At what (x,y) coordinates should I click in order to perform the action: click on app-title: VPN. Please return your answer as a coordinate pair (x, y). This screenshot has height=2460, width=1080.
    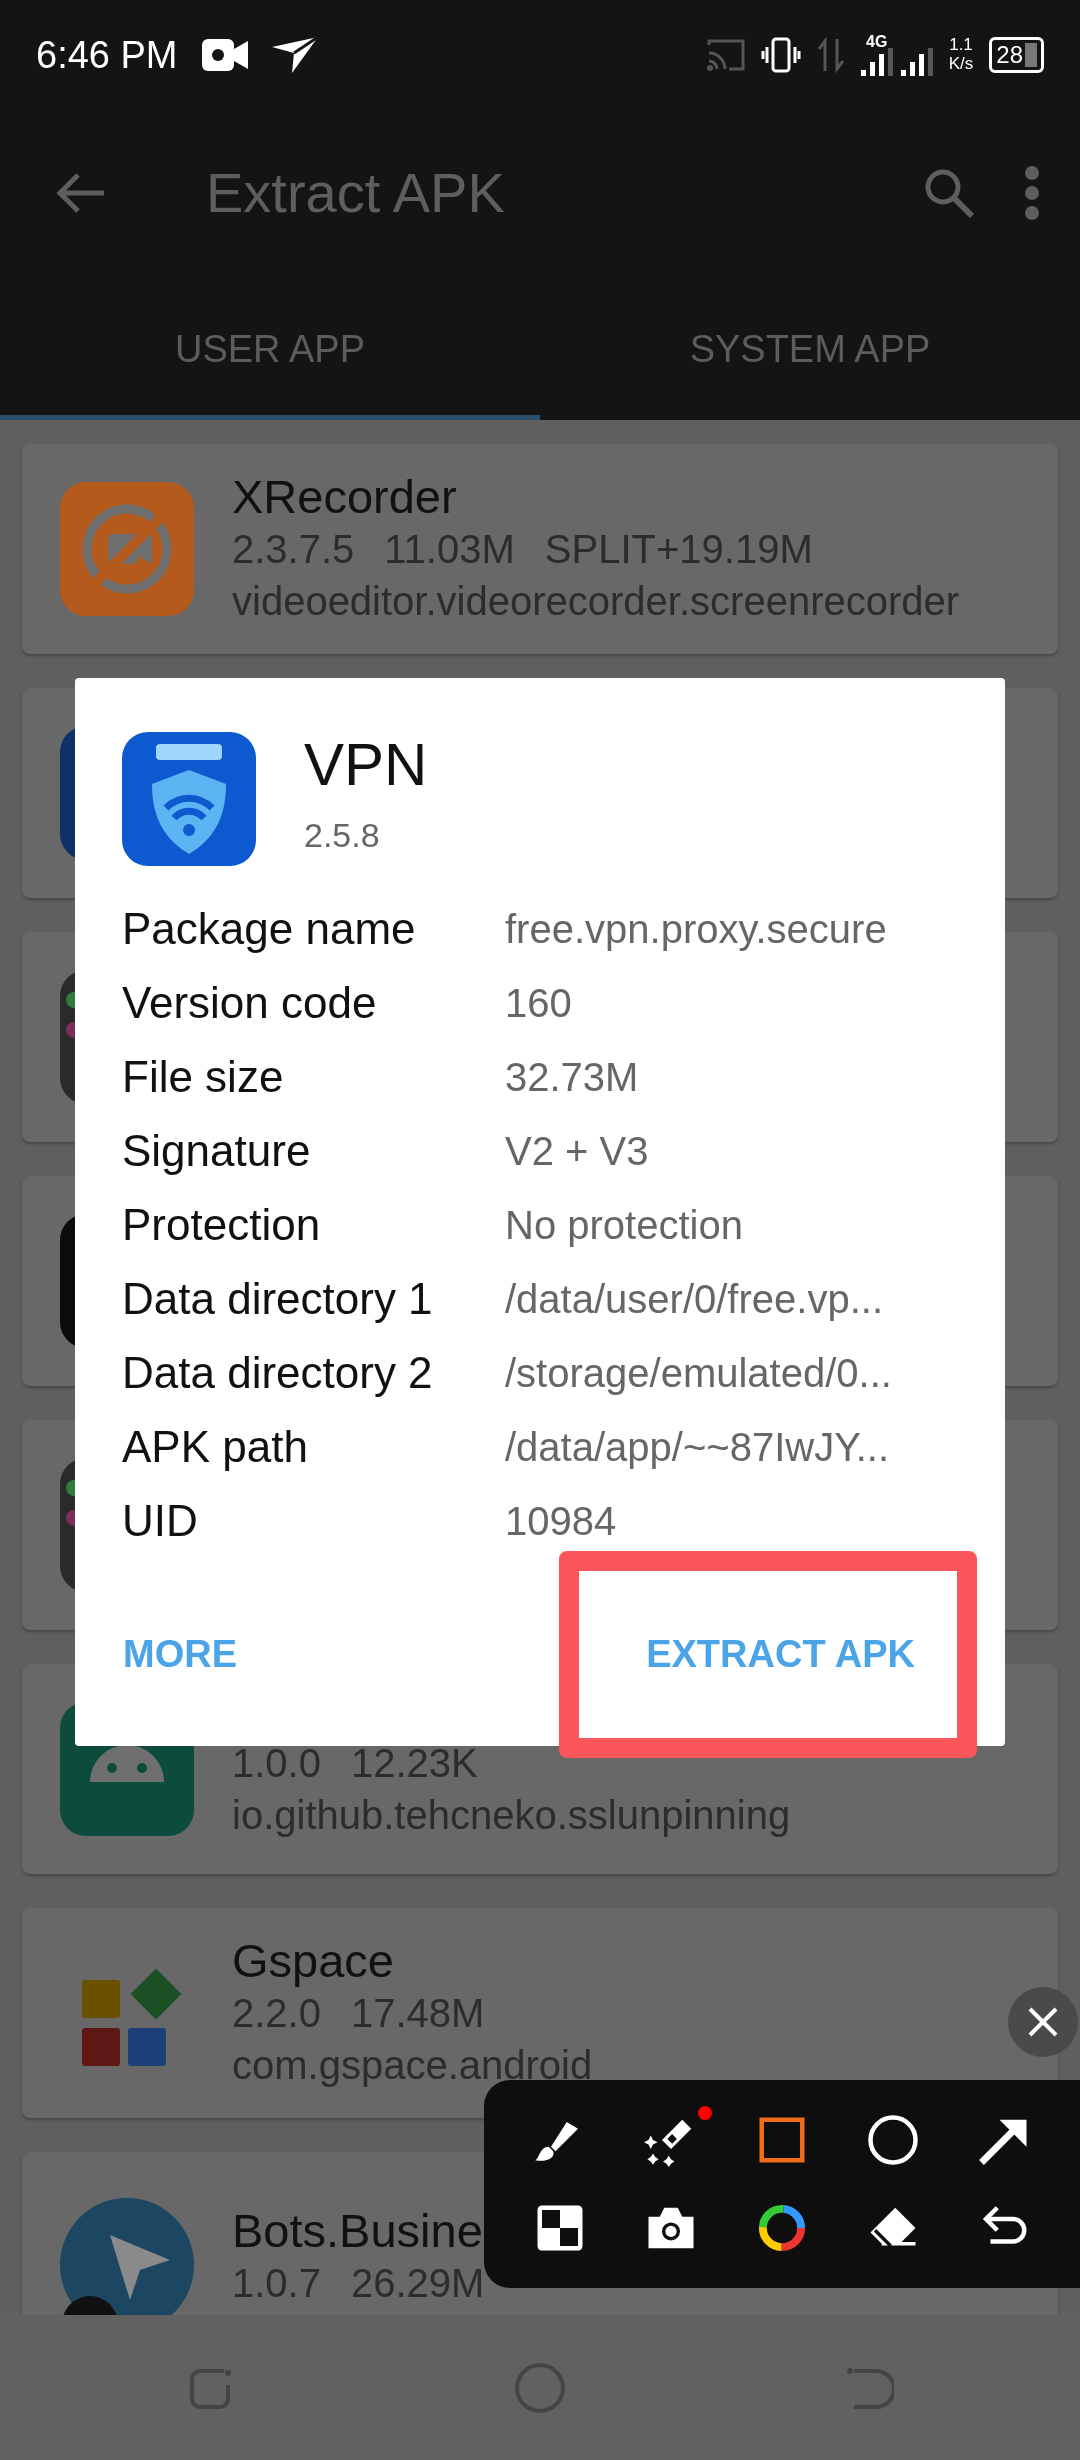
    Looking at the image, I should click on (366, 765).